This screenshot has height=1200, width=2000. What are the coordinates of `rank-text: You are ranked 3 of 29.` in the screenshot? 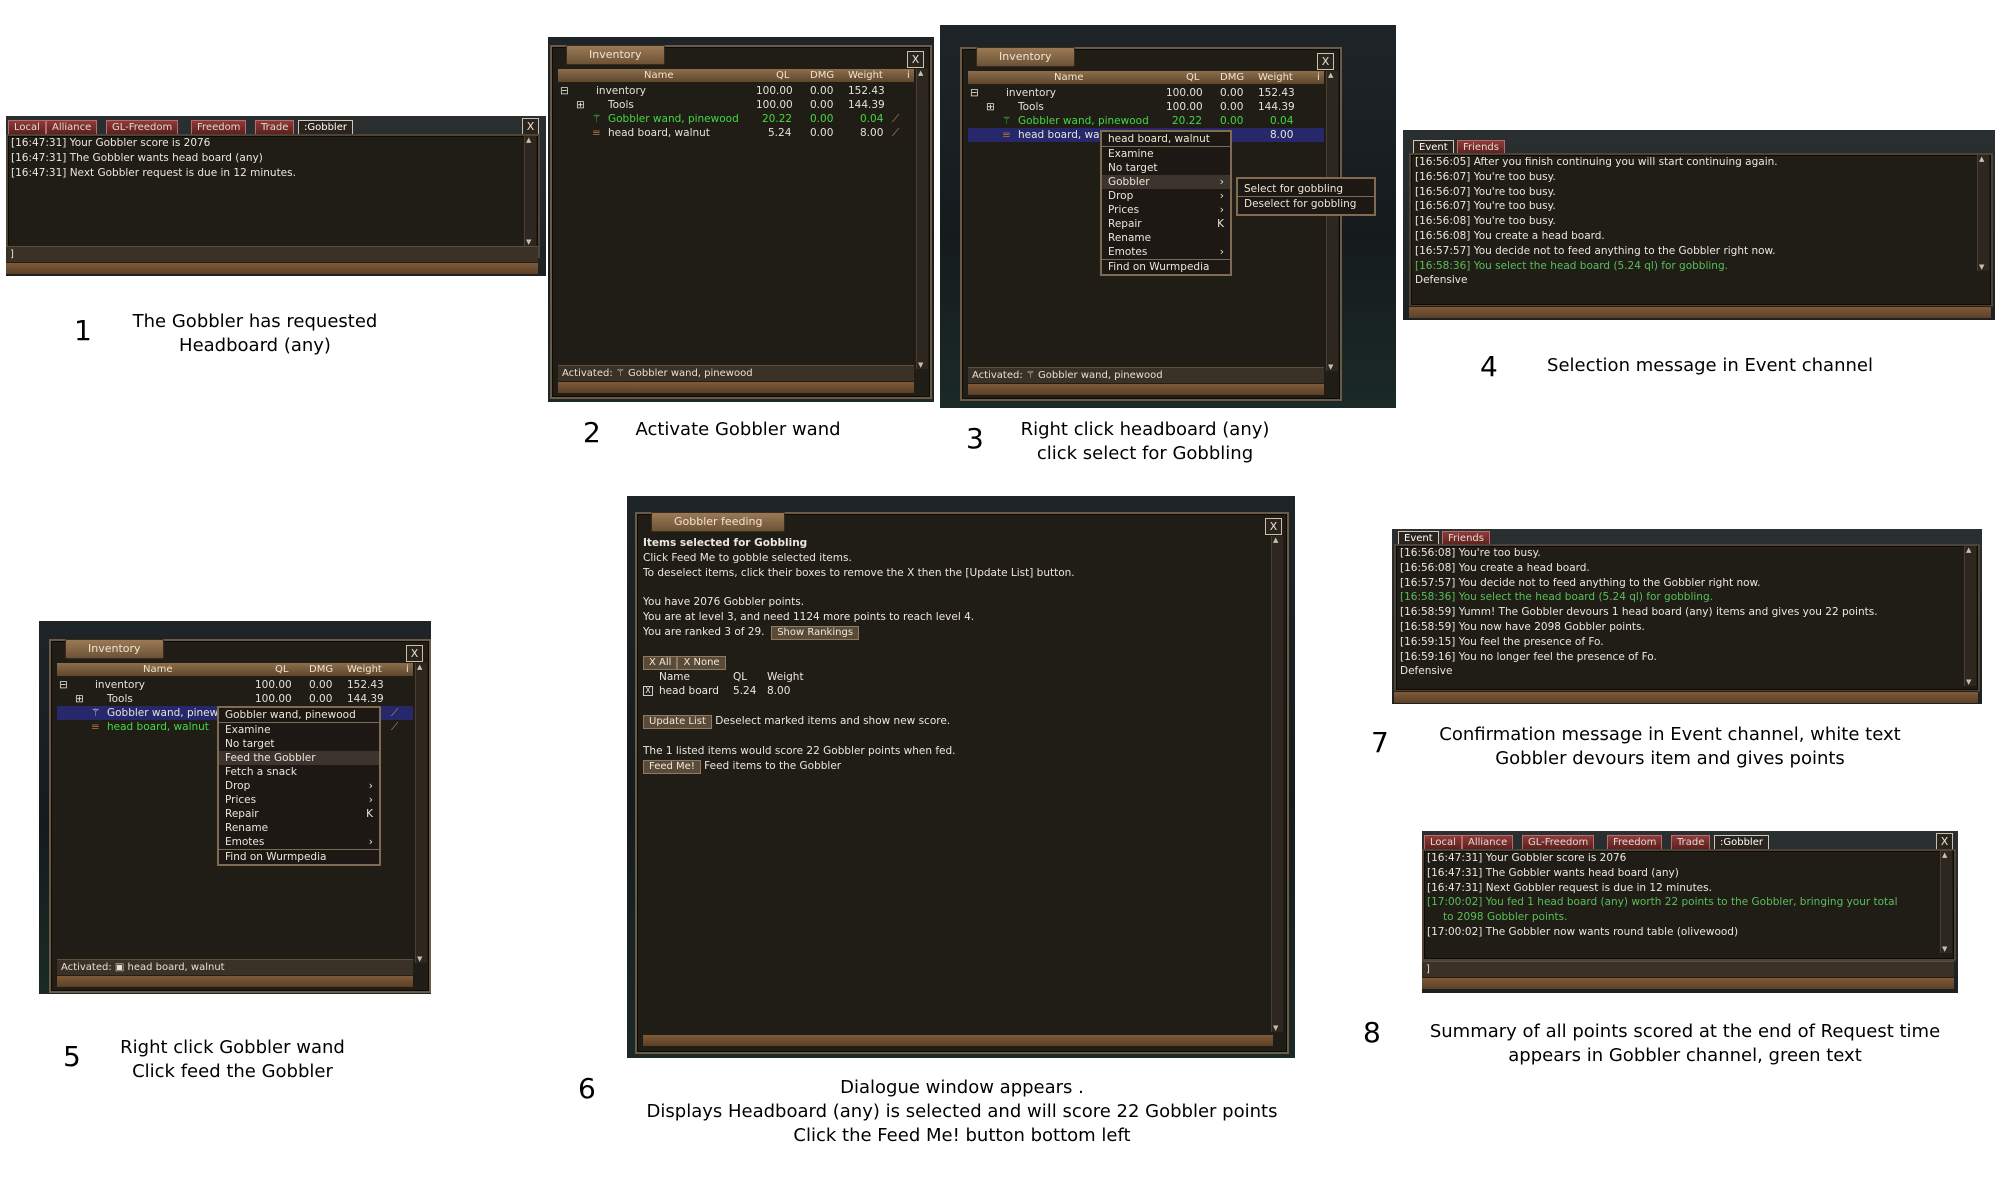 It's located at (704, 631).